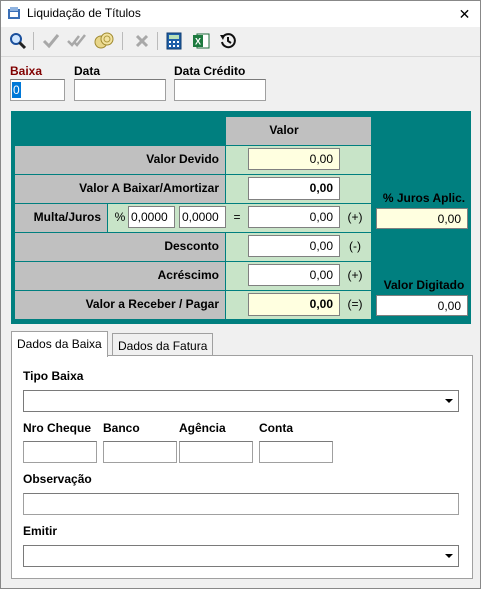  Describe the element at coordinates (294, 159) in the screenshot. I see `valor-devido-field: 0,00` at that location.